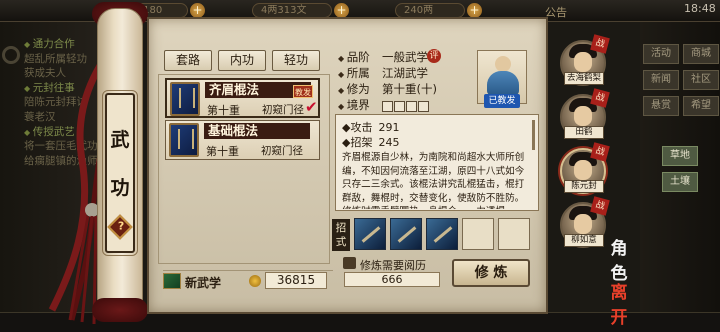 The height and width of the screenshot is (332, 720). I want to click on menu-item: 草地, so click(680, 156).